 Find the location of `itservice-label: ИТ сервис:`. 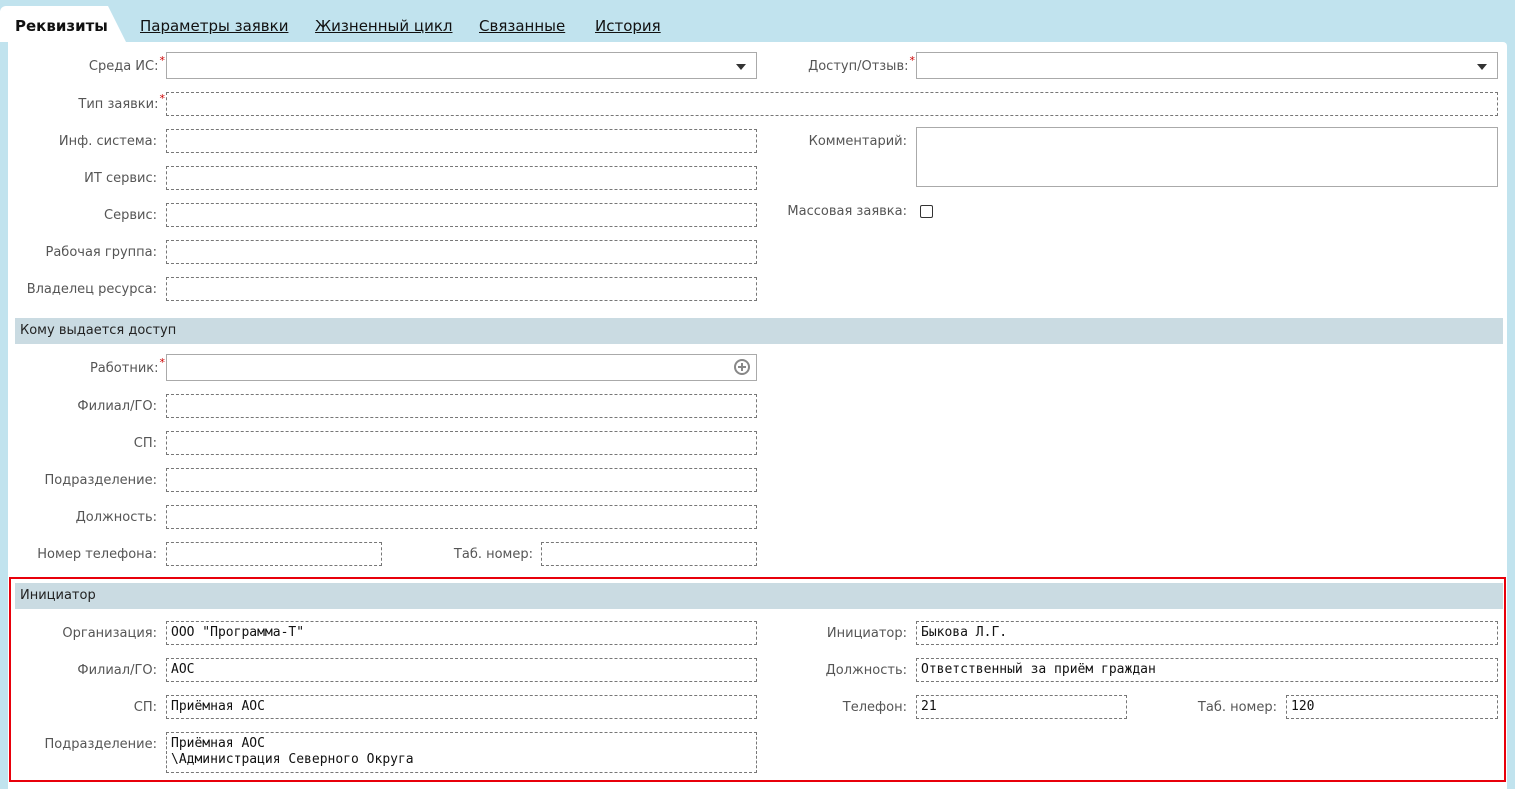

itservice-label: ИТ сервис: is located at coordinates (120, 178).